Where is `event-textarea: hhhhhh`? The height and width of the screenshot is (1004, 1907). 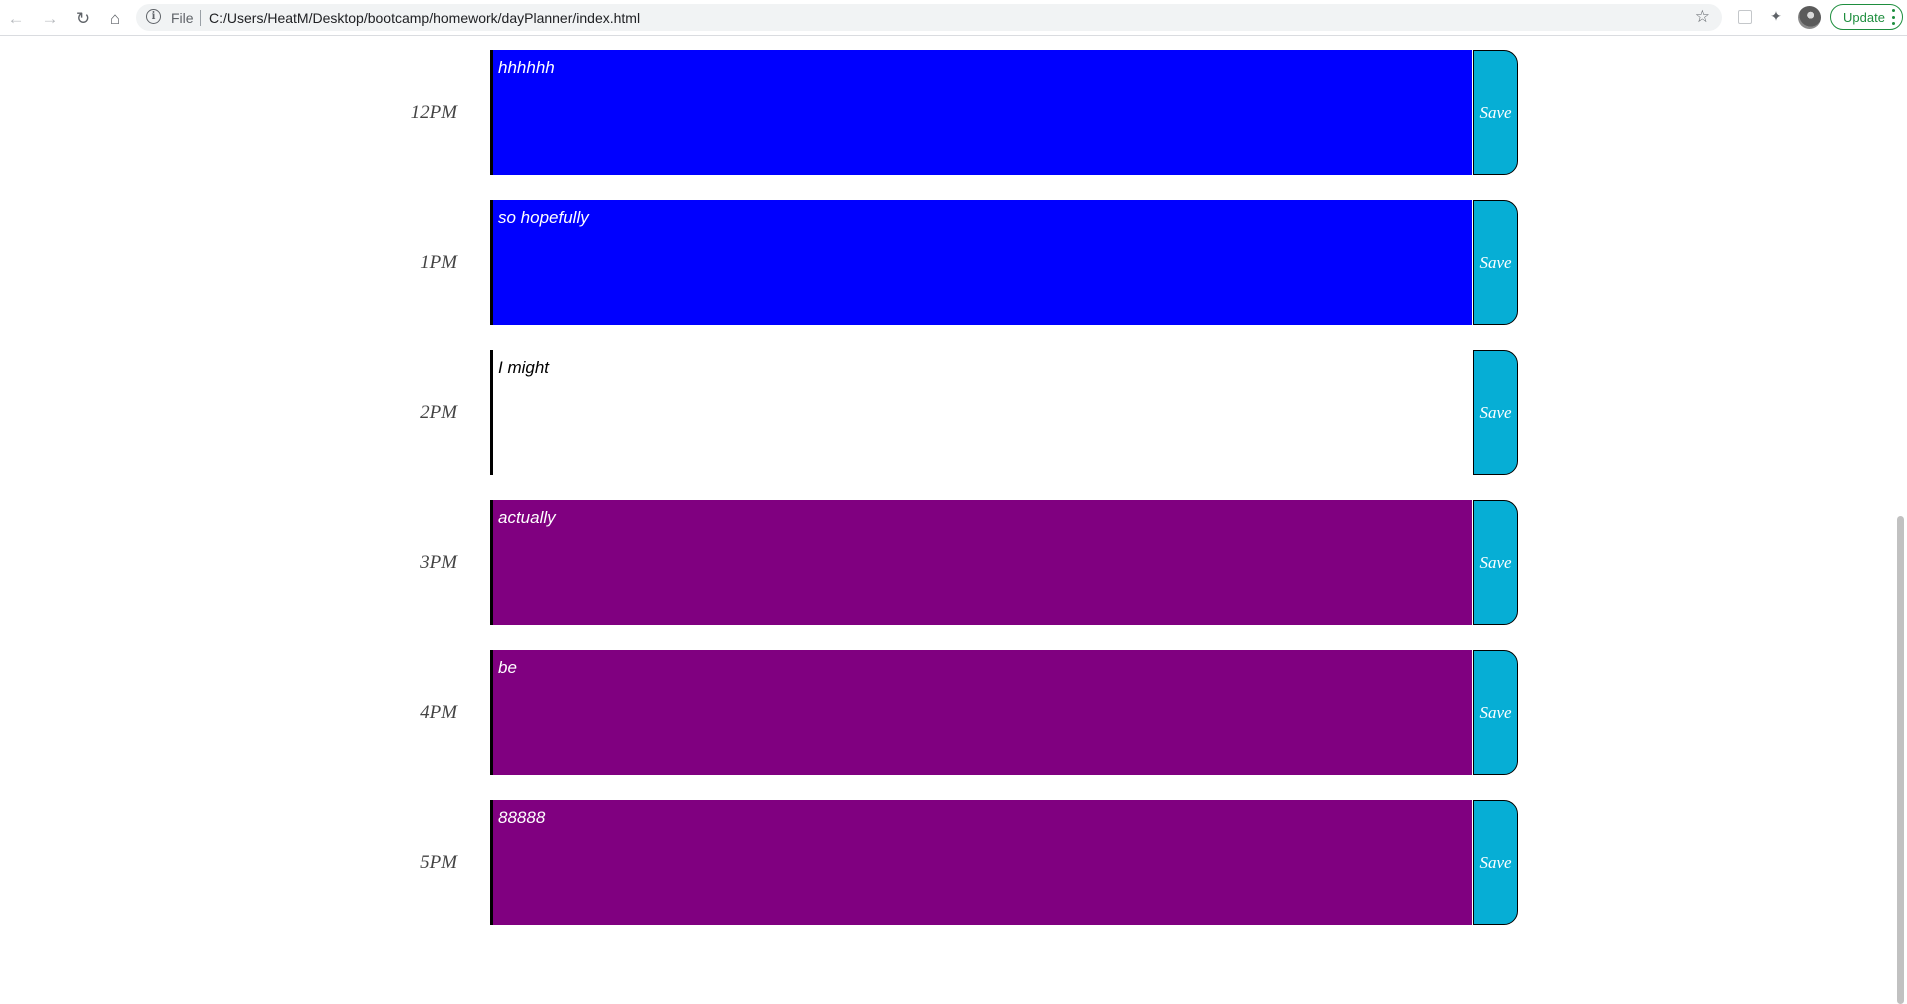 event-textarea: hhhhhh is located at coordinates (981, 112).